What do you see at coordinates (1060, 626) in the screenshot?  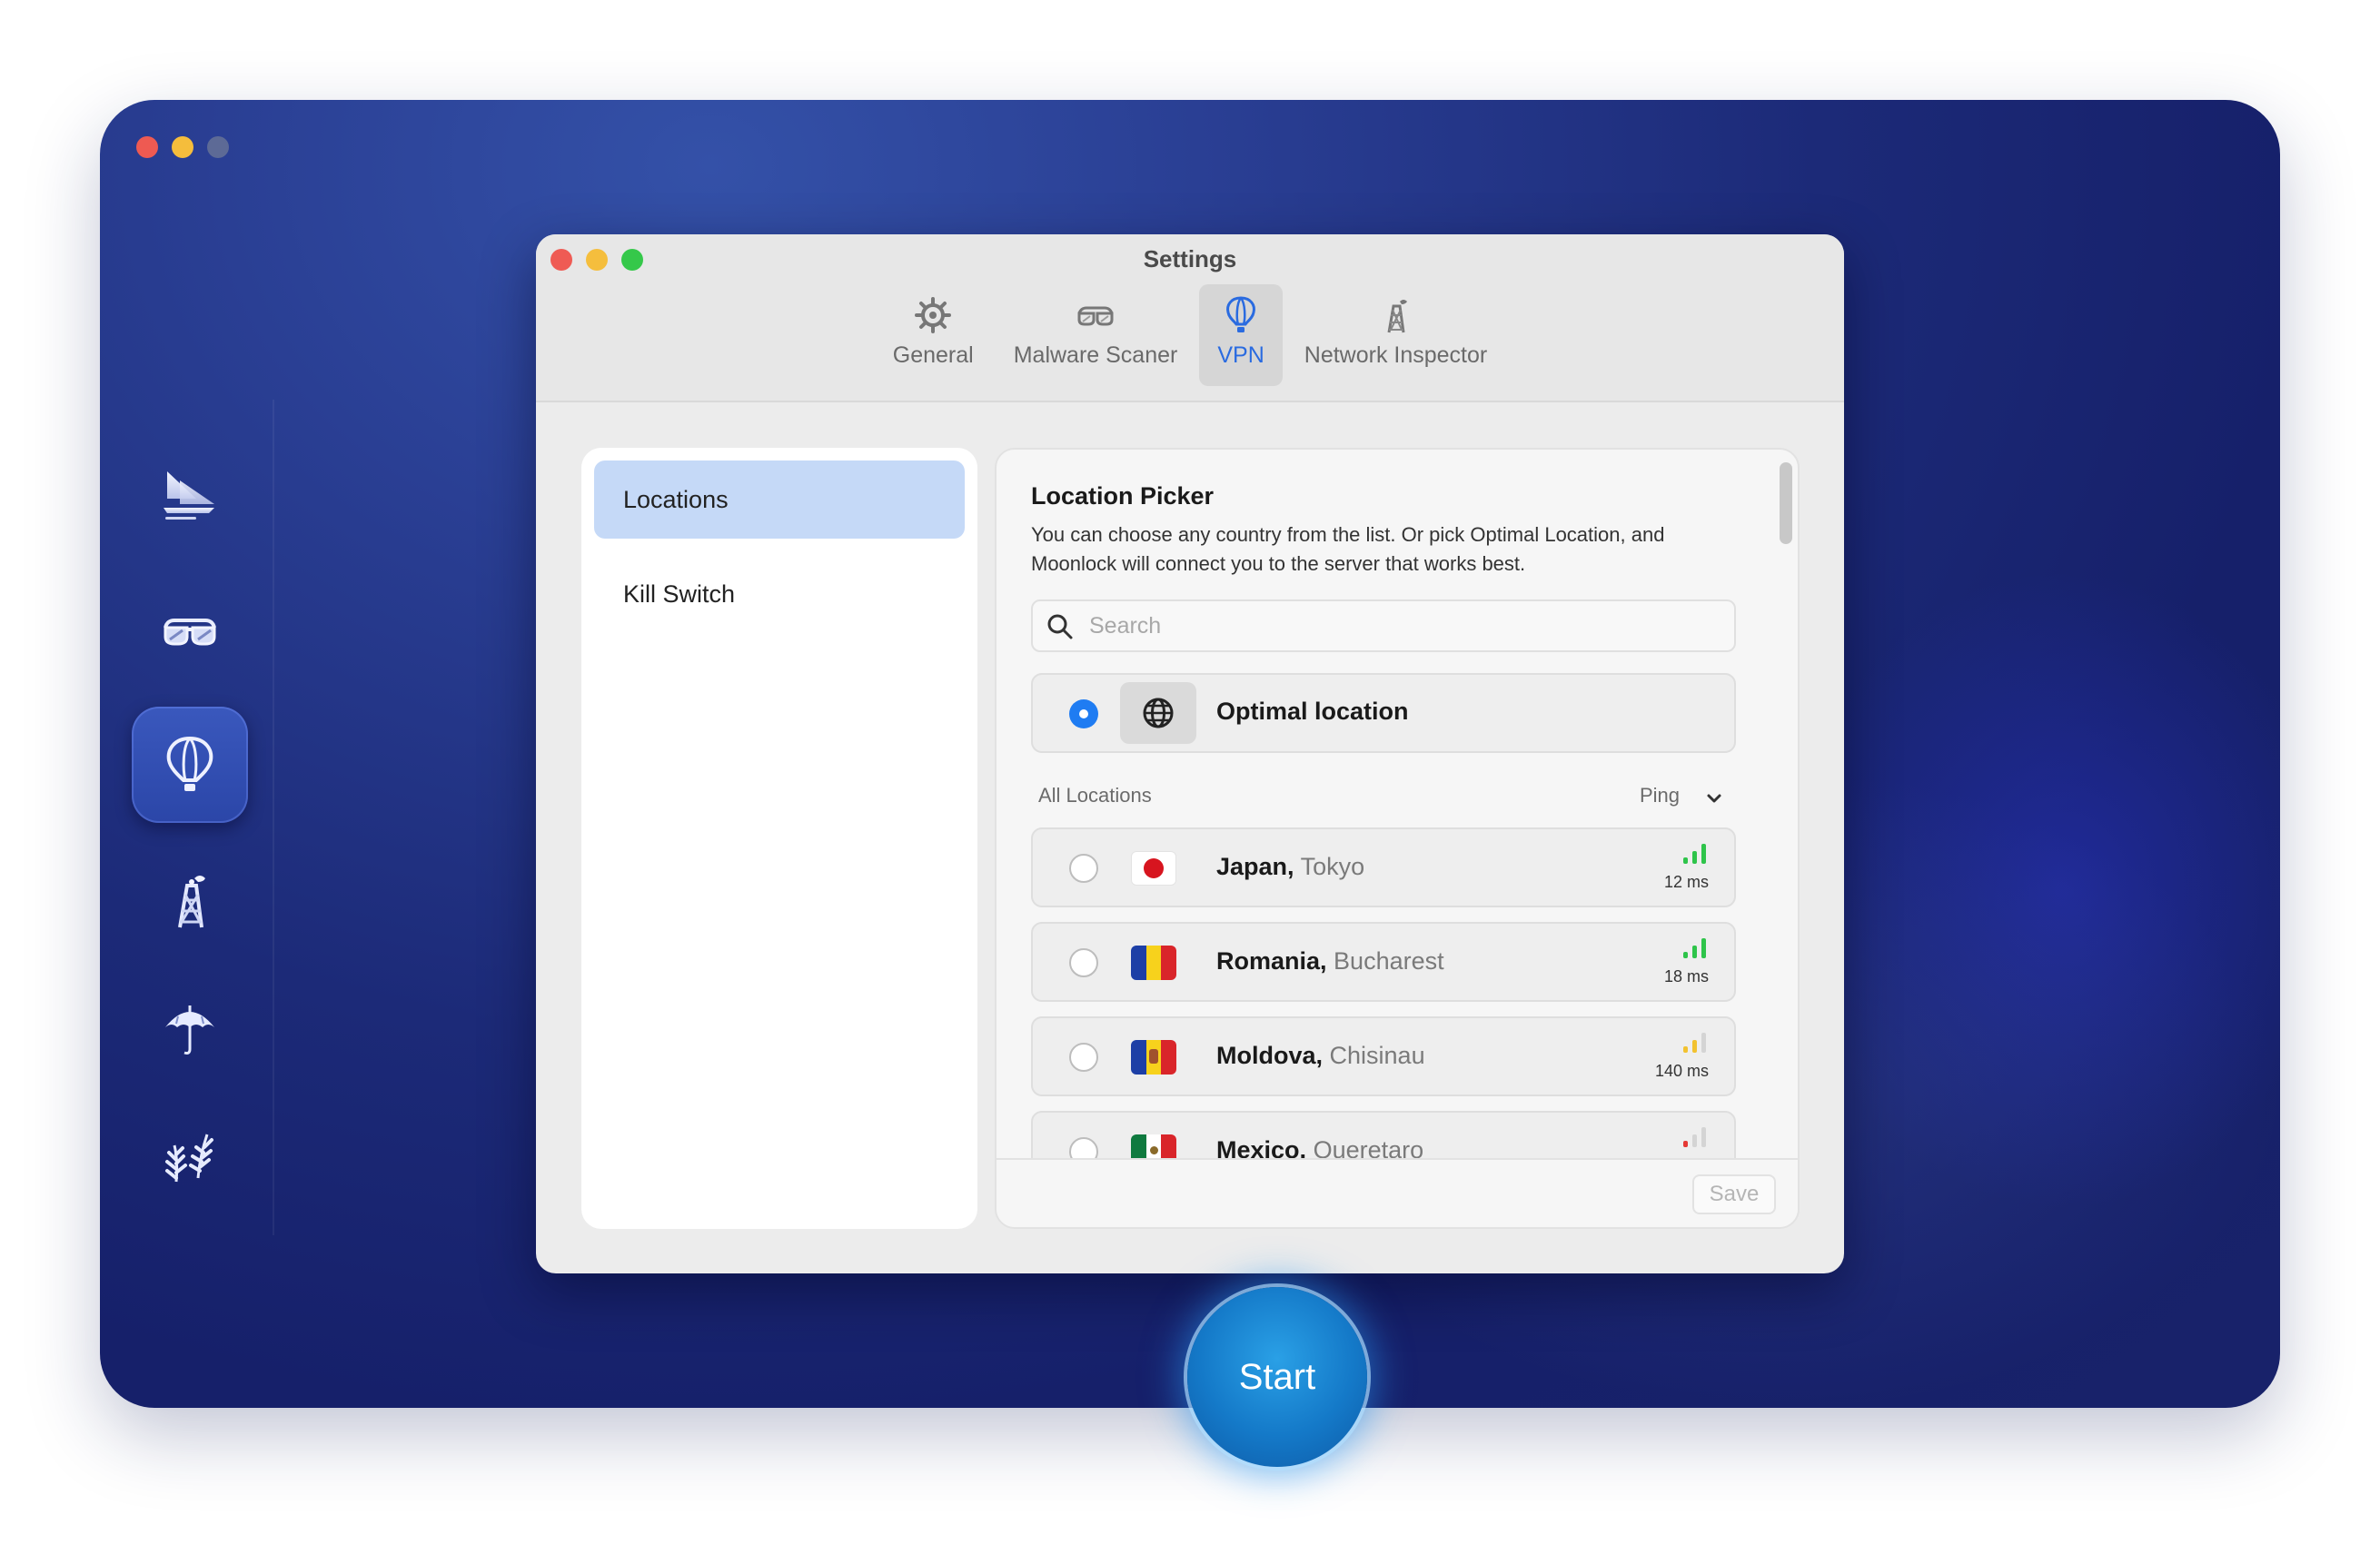 I see `search-icon` at bounding box center [1060, 626].